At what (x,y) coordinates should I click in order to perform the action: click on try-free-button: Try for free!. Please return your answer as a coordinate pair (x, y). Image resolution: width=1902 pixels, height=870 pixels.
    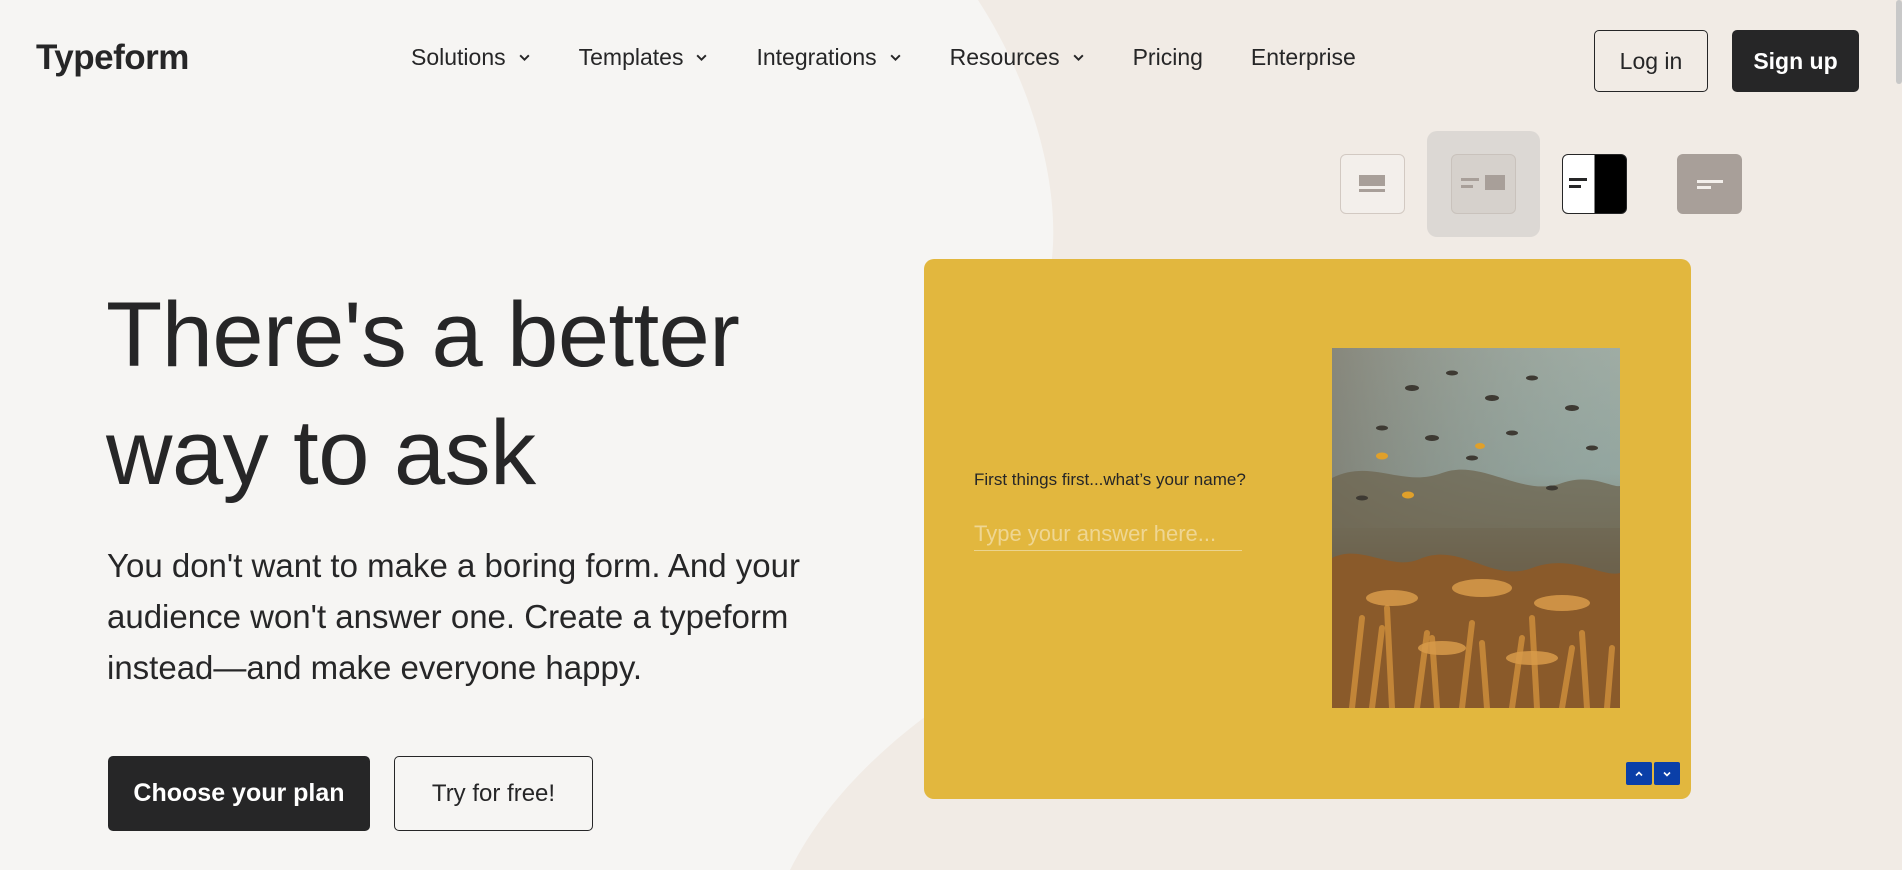
    Looking at the image, I should click on (493, 793).